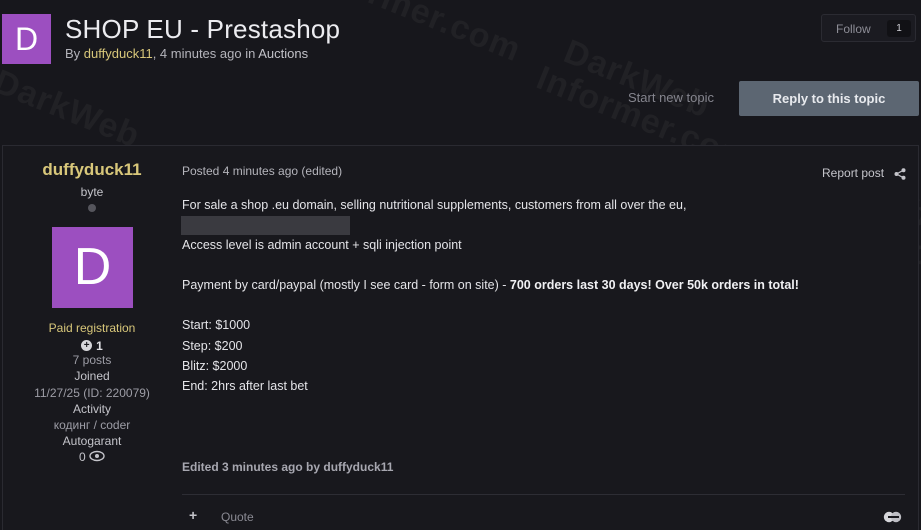 This screenshot has width=921, height=530. I want to click on meta-author-link: duffyduck11, so click(118, 53).